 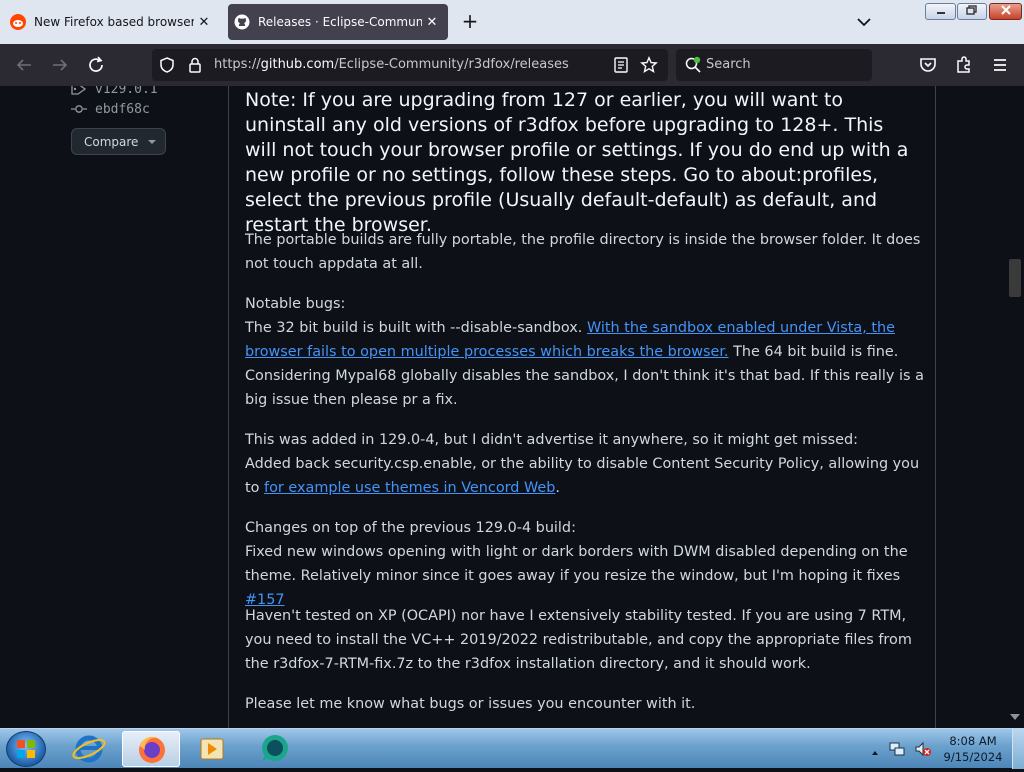 What do you see at coordinates (167, 67) in the screenshot?
I see `tracking-protection-icon` at bounding box center [167, 67].